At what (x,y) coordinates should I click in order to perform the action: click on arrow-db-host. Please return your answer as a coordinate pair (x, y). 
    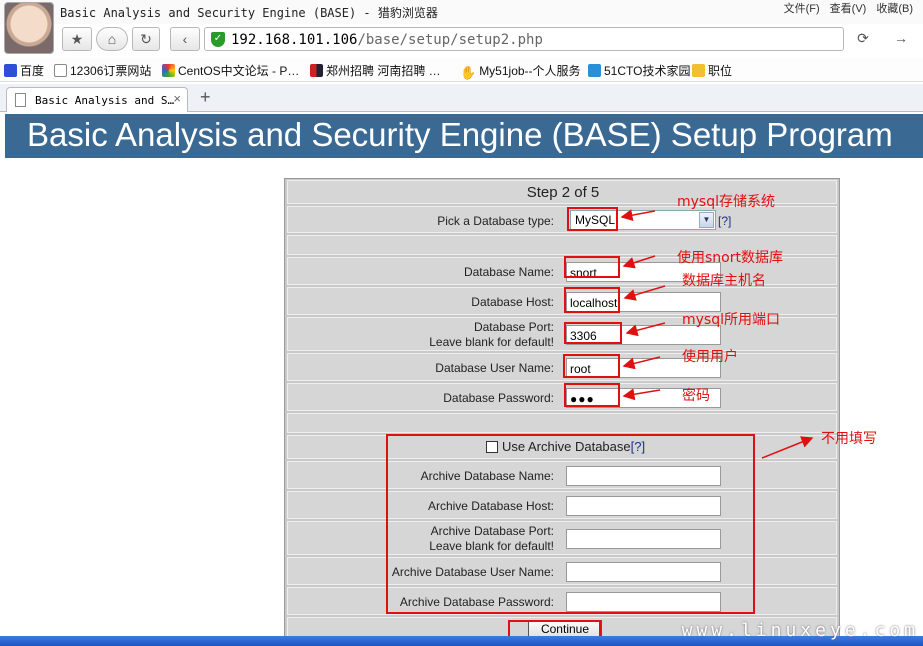
    Looking at the image, I should click on (644, 293).